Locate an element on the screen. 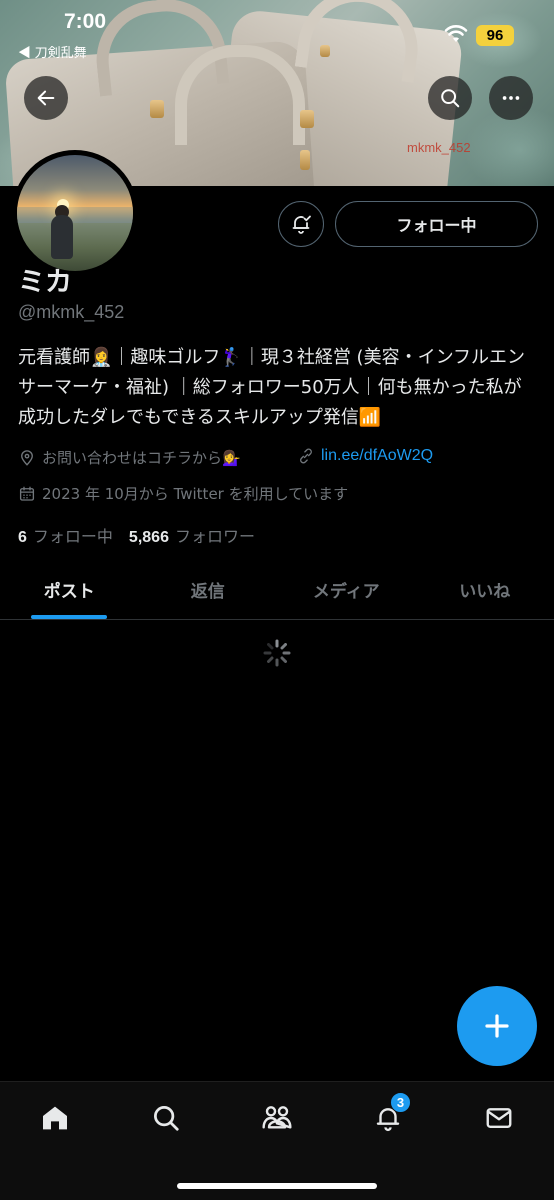 Image resolution: width=554 pixels, height=1200 pixels. compose-post-button is located at coordinates (497, 1026).